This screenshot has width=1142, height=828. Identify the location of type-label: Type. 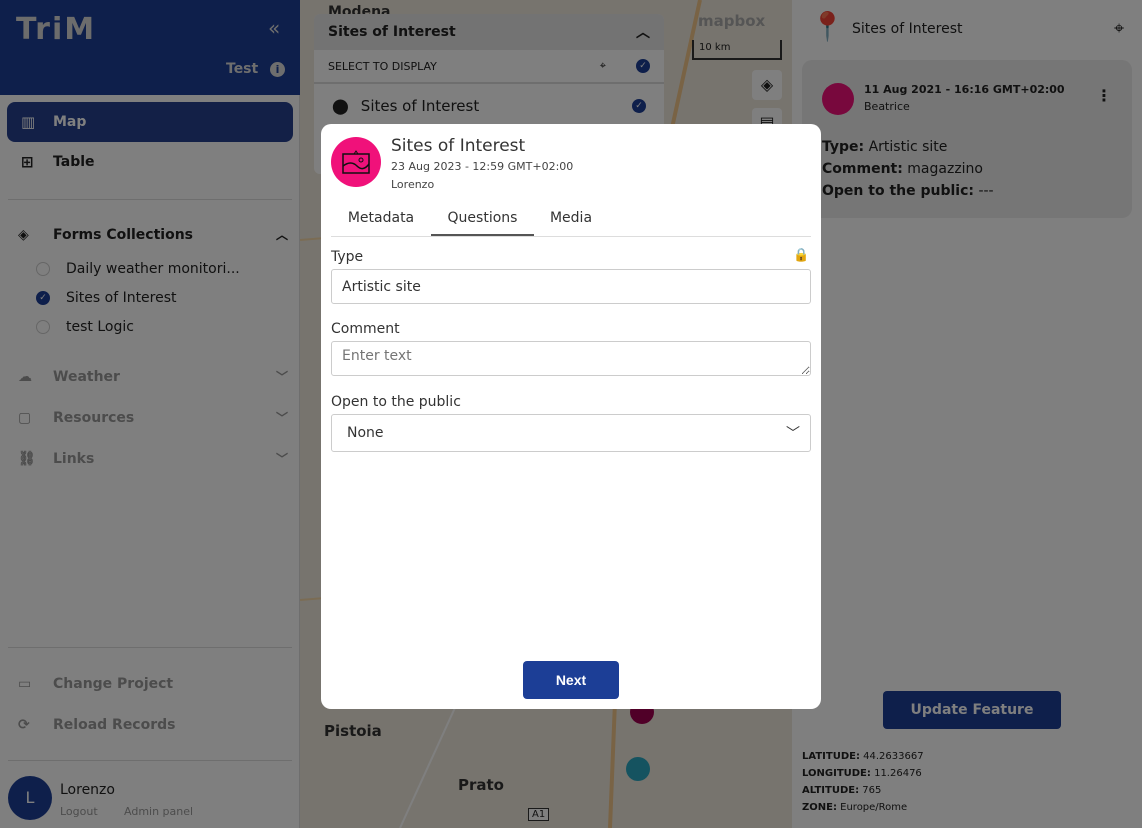
(347, 257).